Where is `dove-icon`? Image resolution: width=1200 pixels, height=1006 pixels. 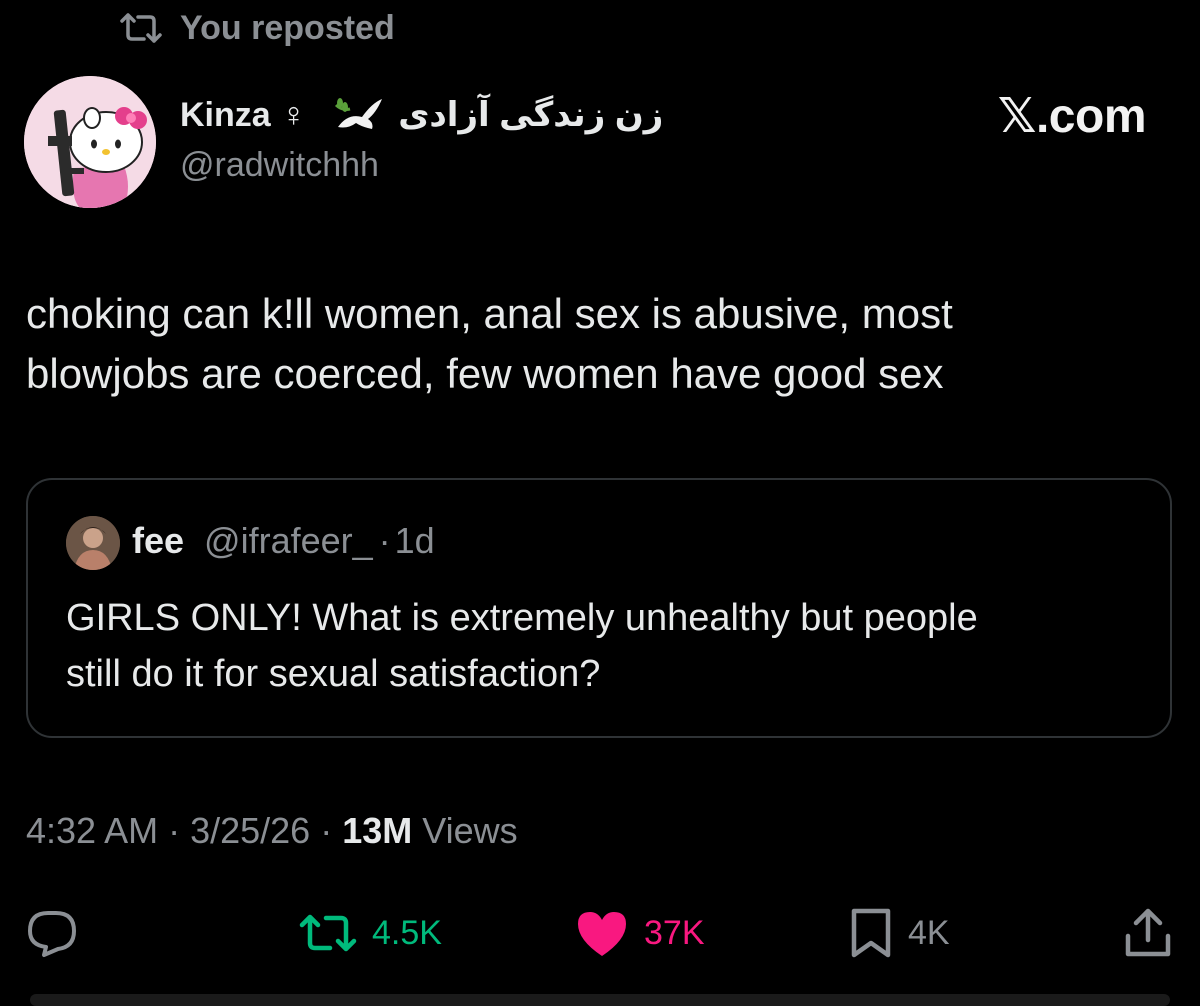
dove-icon is located at coordinates (359, 113).